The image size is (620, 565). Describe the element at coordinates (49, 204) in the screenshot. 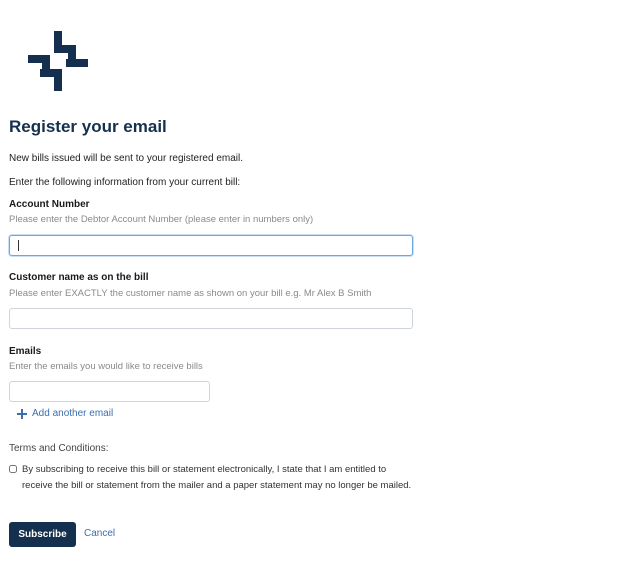

I see `account-number-label: Account Number` at that location.